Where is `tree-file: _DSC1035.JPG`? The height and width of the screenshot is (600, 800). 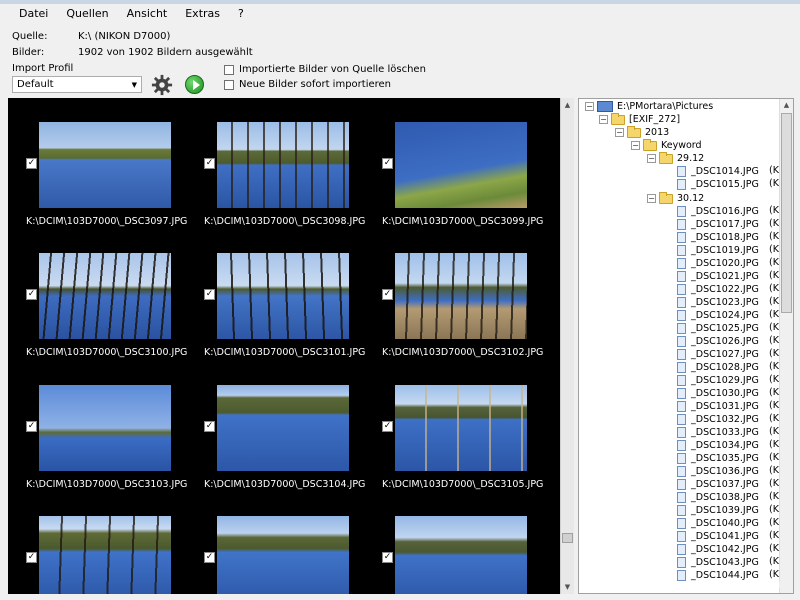 tree-file: _DSC1035.JPG is located at coordinates (718, 458).